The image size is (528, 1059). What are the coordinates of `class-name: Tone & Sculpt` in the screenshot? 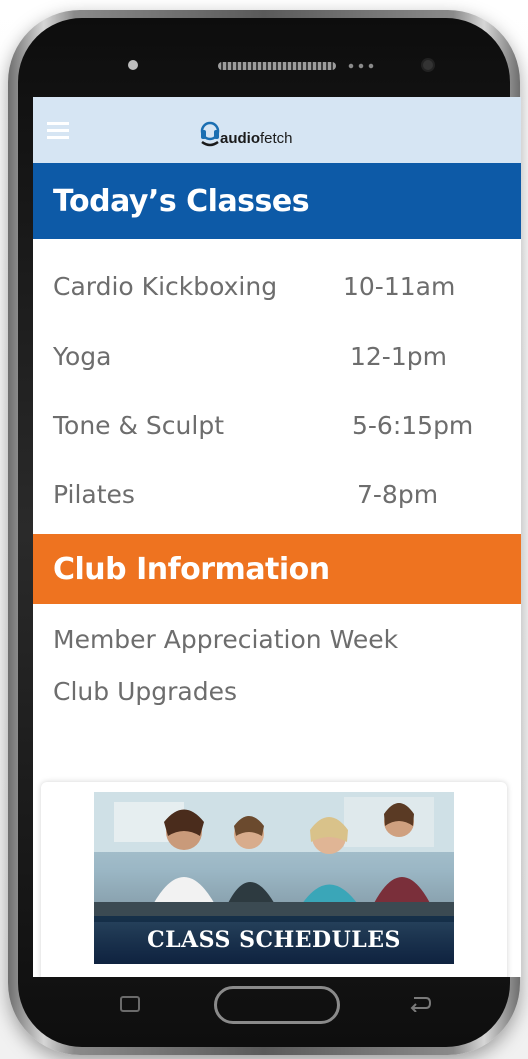 It's located at (139, 425).